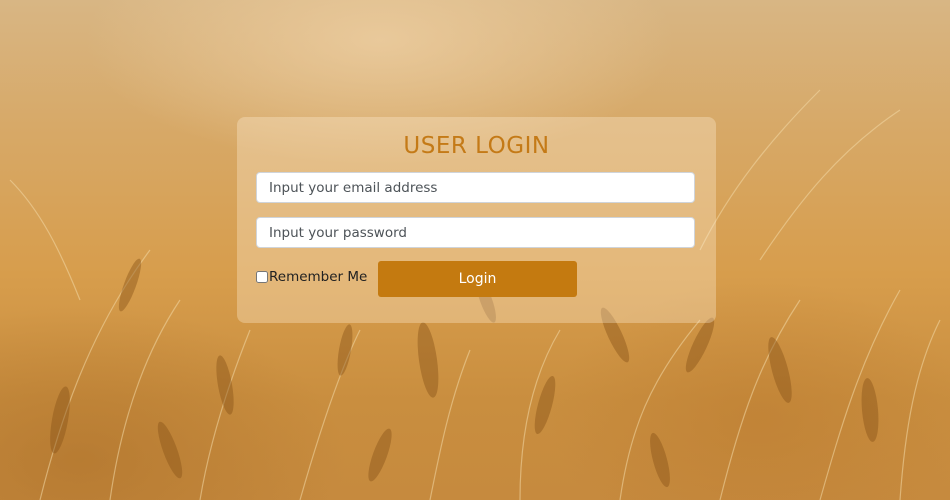  Describe the element at coordinates (262, 277) in the screenshot. I see `remember-me-checkbox` at that location.